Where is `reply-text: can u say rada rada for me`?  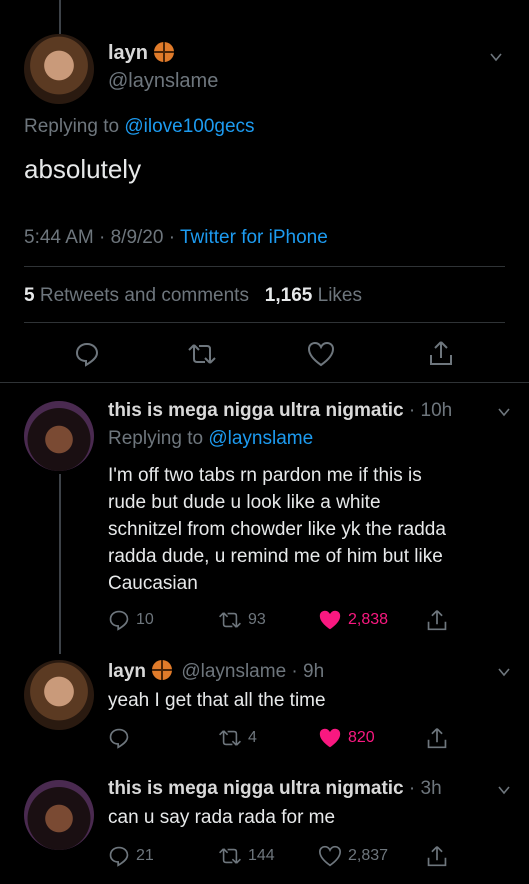
reply-text: can u say rada rada for me is located at coordinates (222, 817).